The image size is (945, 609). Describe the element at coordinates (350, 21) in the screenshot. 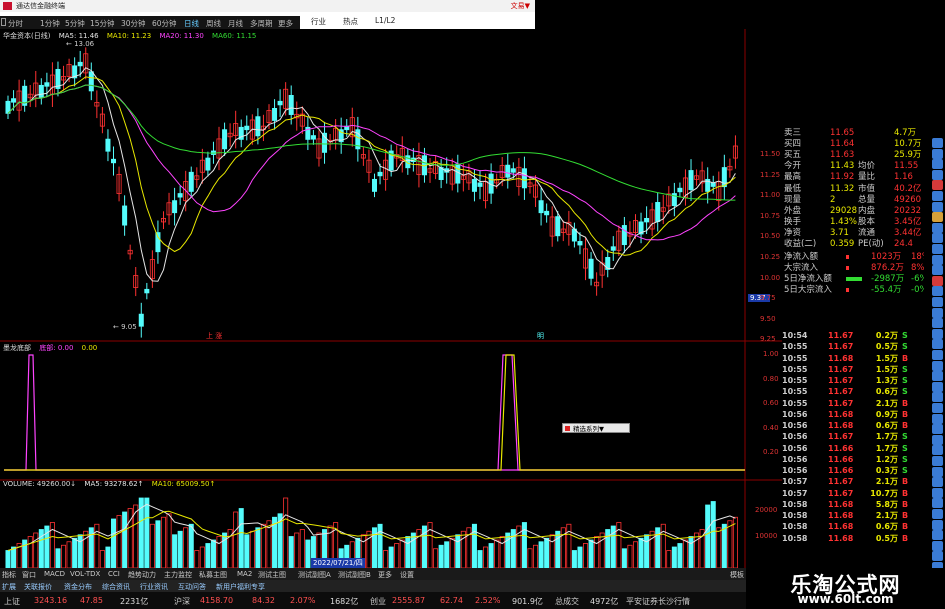

I see `menu-item-8: 热点` at that location.